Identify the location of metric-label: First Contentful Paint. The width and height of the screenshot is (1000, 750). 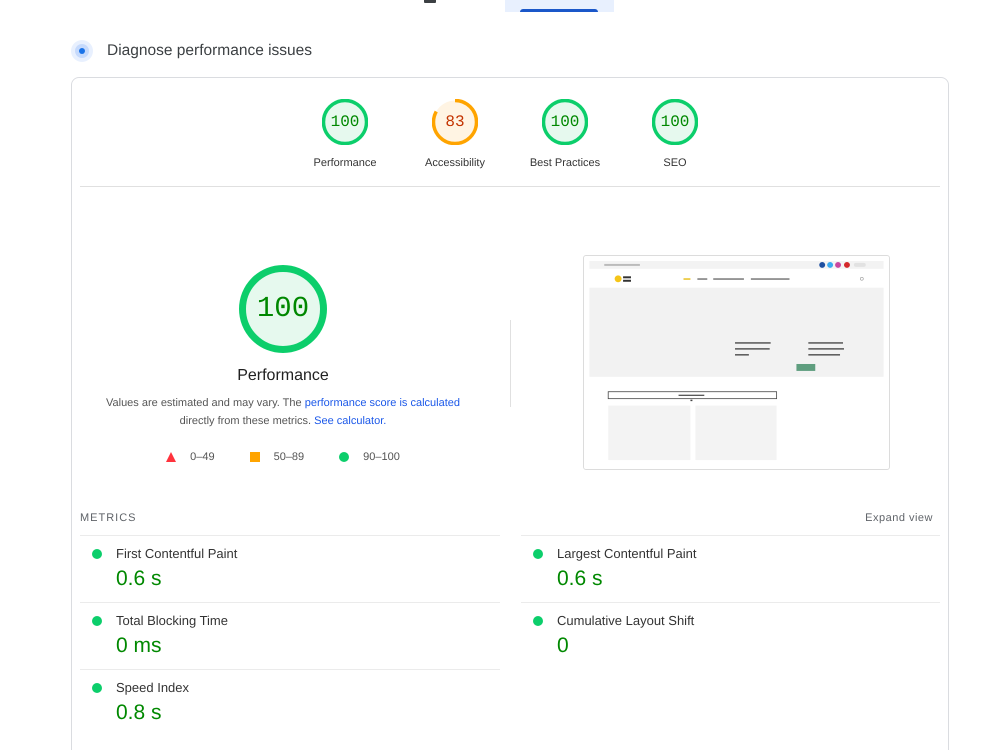
(177, 554).